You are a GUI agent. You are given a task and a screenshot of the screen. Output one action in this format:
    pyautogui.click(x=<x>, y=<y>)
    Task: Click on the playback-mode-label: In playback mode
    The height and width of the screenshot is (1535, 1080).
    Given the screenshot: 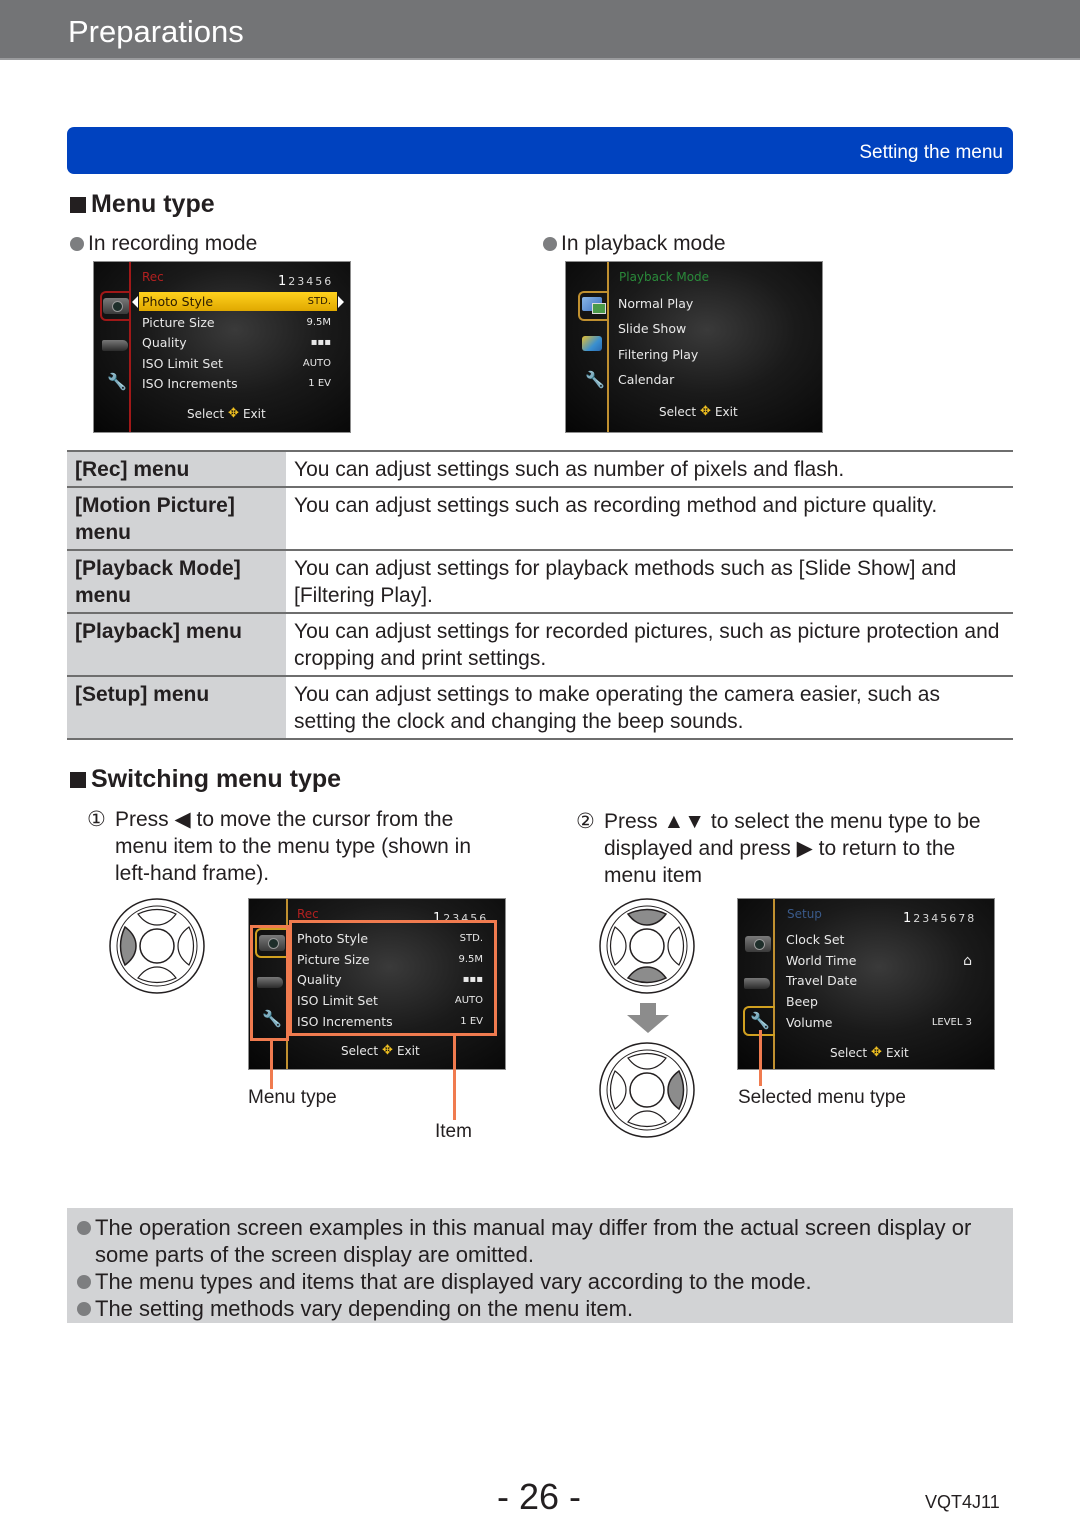 What is the action you would take?
    pyautogui.click(x=634, y=244)
    